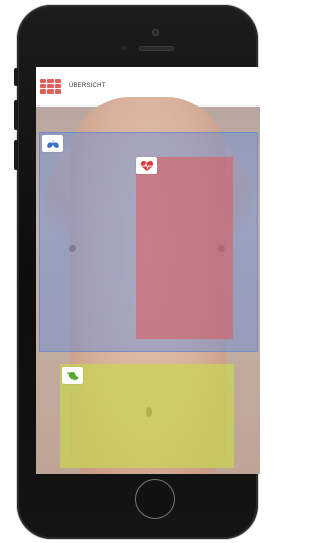  What do you see at coordinates (72, 375) in the screenshot?
I see `stomach-icon` at bounding box center [72, 375].